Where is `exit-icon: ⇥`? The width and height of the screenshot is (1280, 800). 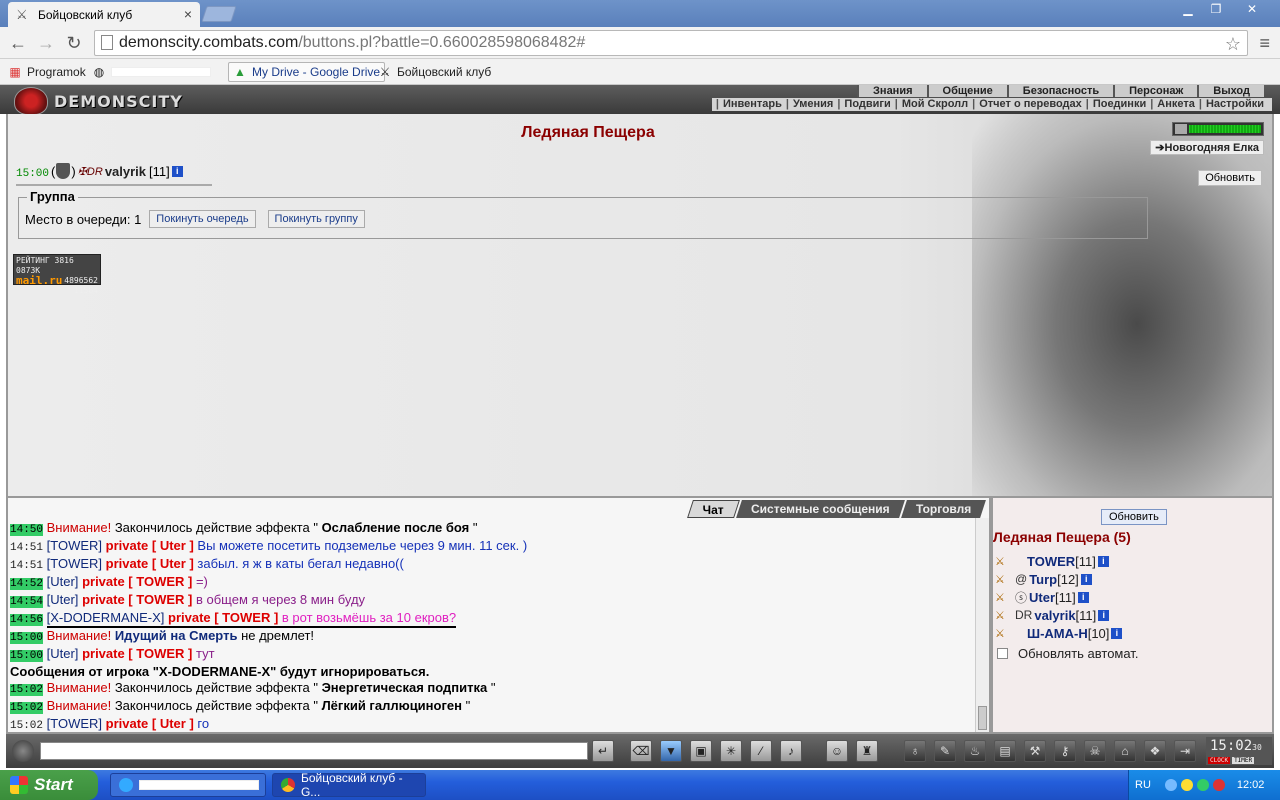 exit-icon: ⇥ is located at coordinates (1185, 751).